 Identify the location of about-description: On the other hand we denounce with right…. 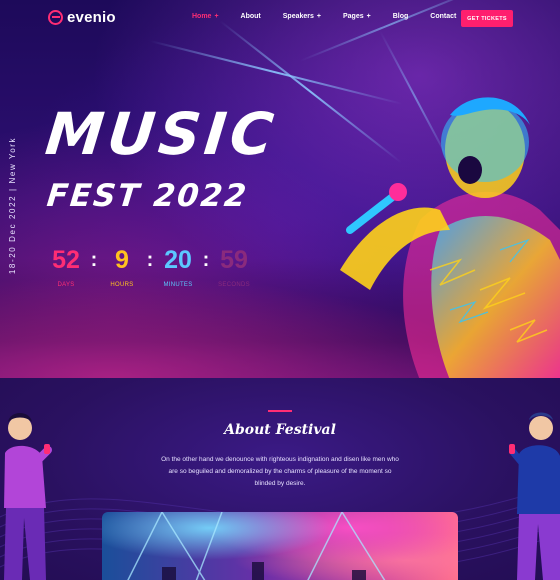
(280, 471).